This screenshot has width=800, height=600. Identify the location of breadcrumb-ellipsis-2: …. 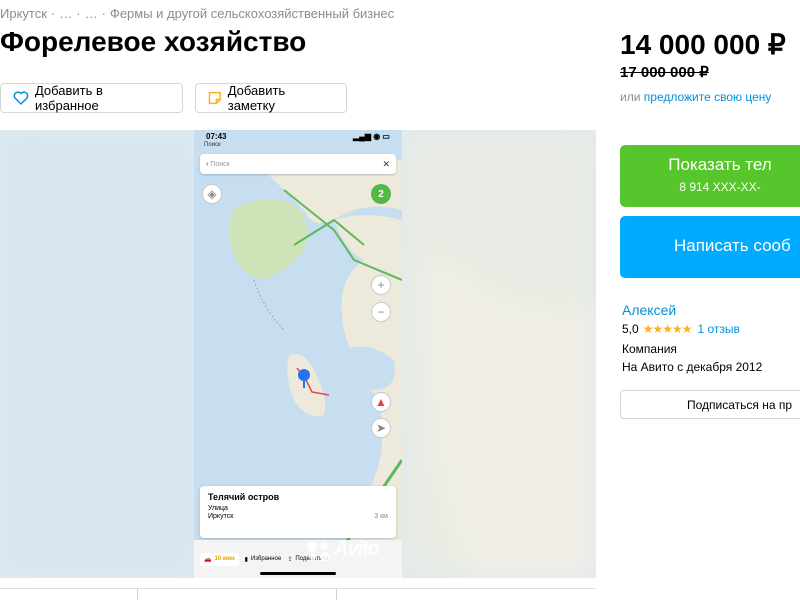
(91, 13).